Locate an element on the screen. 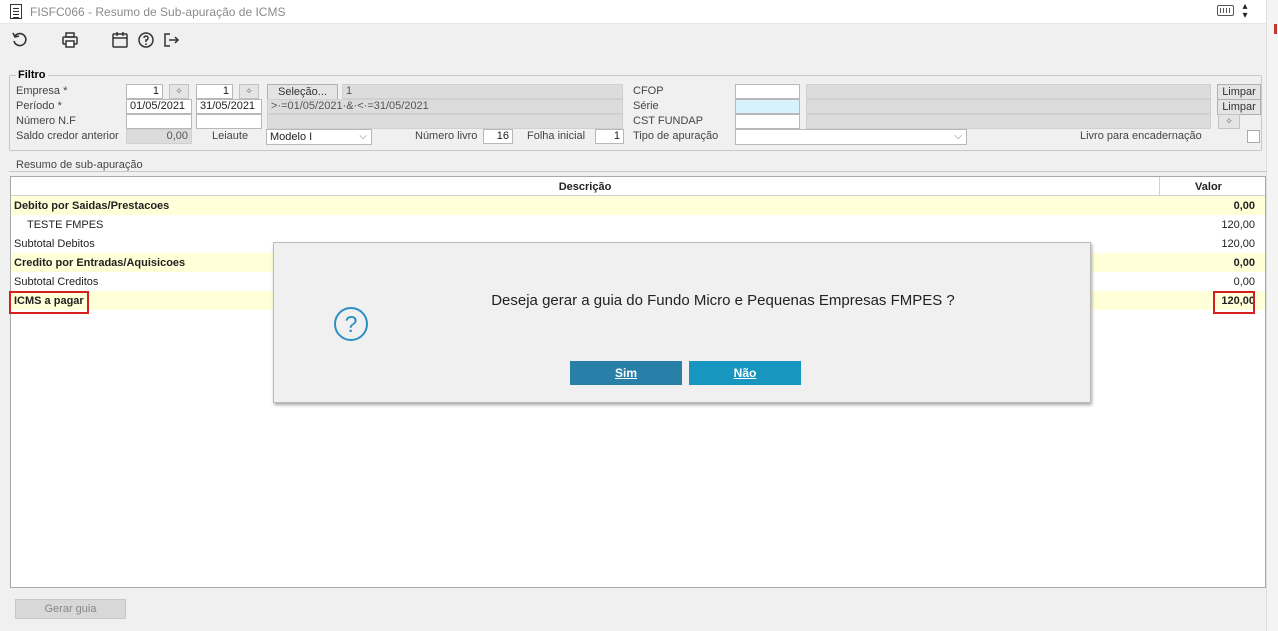 Image resolution: width=1278 pixels, height=631 pixels. bottom-bar is located at coordinates (633, 612).